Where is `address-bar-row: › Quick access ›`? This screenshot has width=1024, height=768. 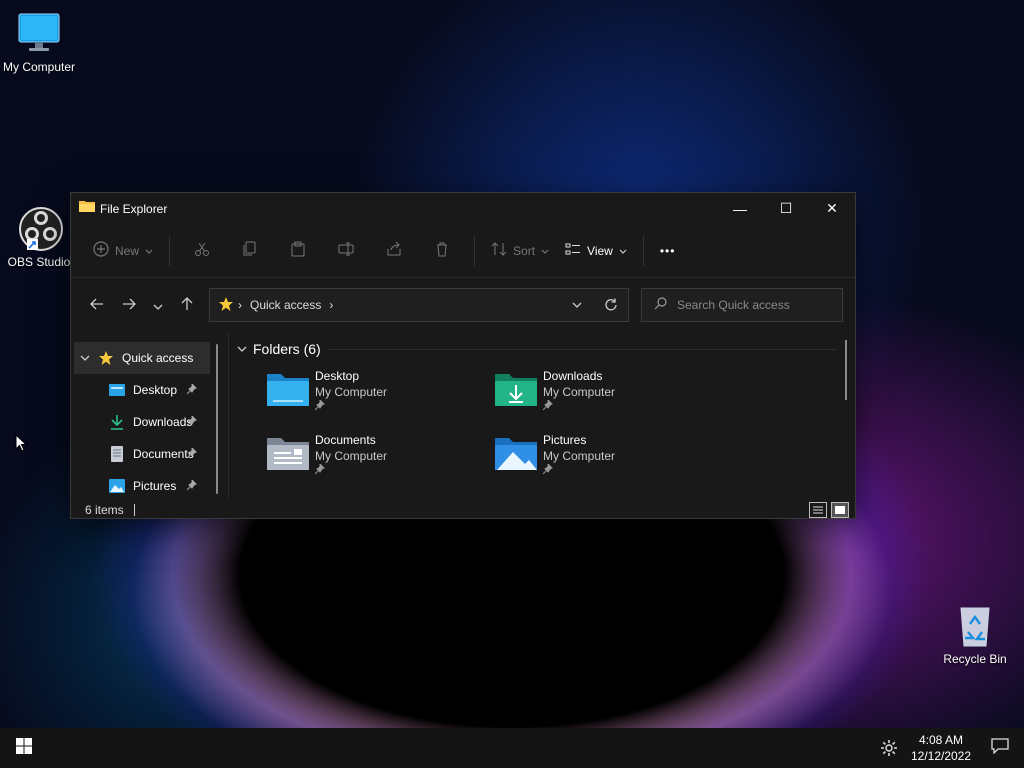
address-bar-row: › Quick access › is located at coordinates (463, 305).